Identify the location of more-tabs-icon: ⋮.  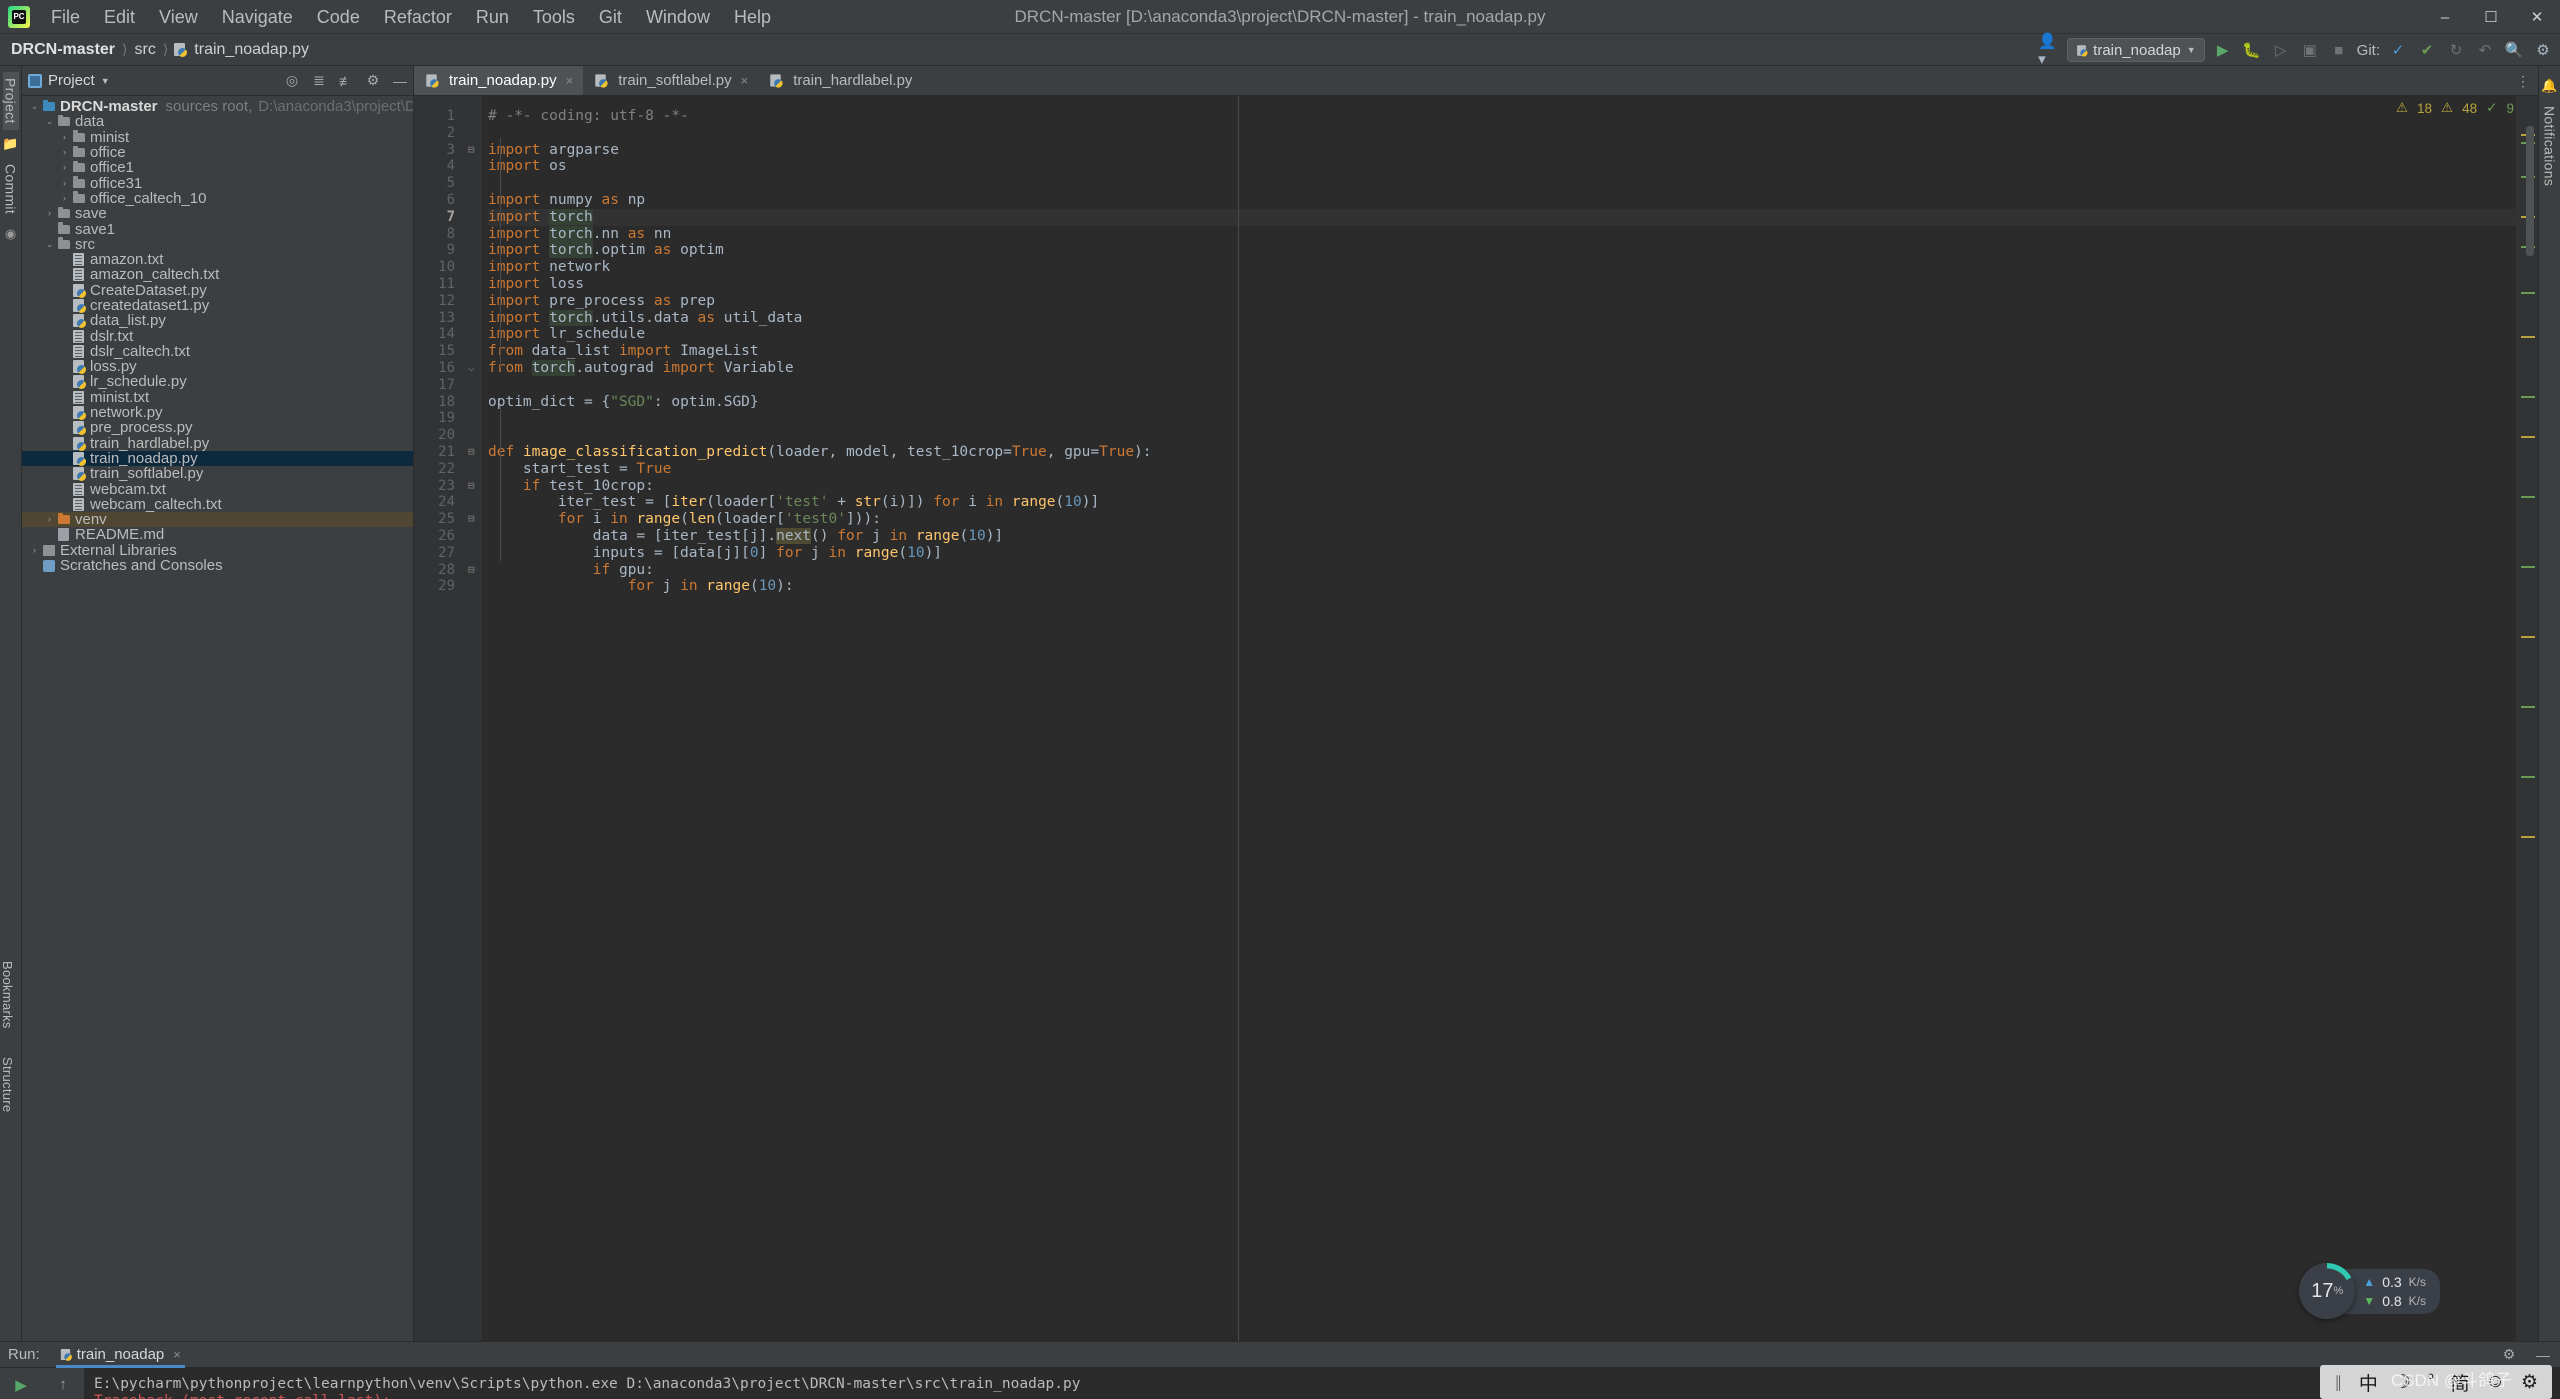
(2523, 81).